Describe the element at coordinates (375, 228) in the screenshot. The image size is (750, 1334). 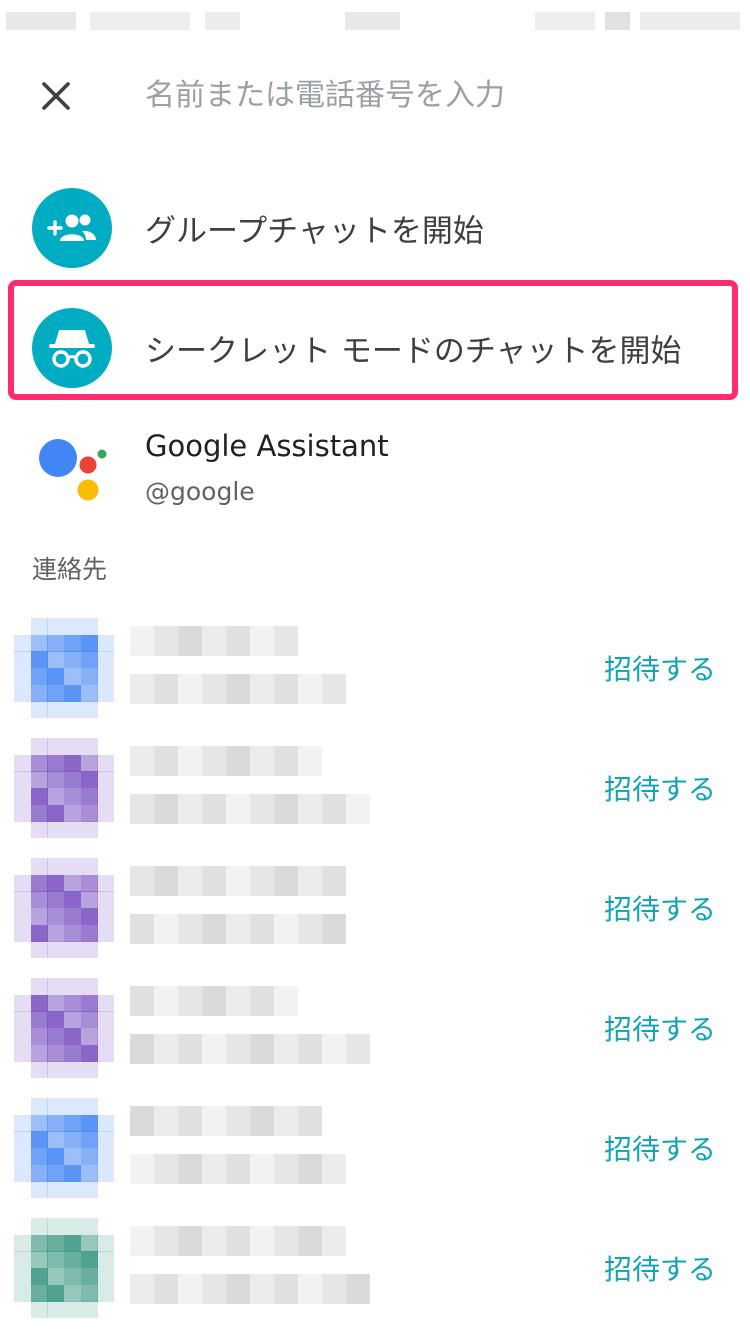
I see `start-group-chat-button: グループチャットを開始` at that location.